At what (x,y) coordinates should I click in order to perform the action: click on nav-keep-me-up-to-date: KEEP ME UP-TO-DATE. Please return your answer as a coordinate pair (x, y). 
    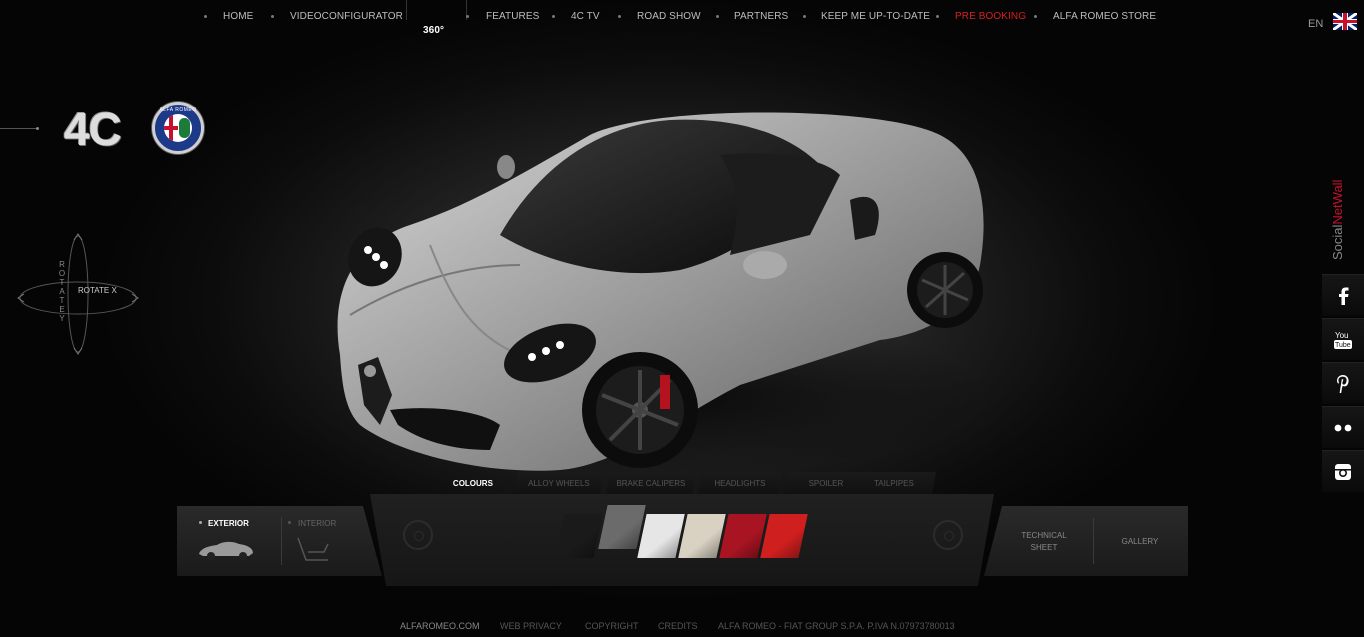
    Looking at the image, I should click on (875, 16).